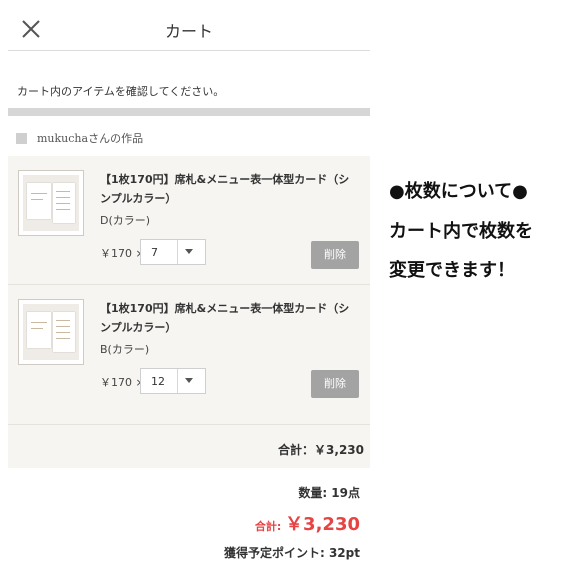  Describe the element at coordinates (452, 270) in the screenshot. I see `annotation-line: 変更できます！` at that location.